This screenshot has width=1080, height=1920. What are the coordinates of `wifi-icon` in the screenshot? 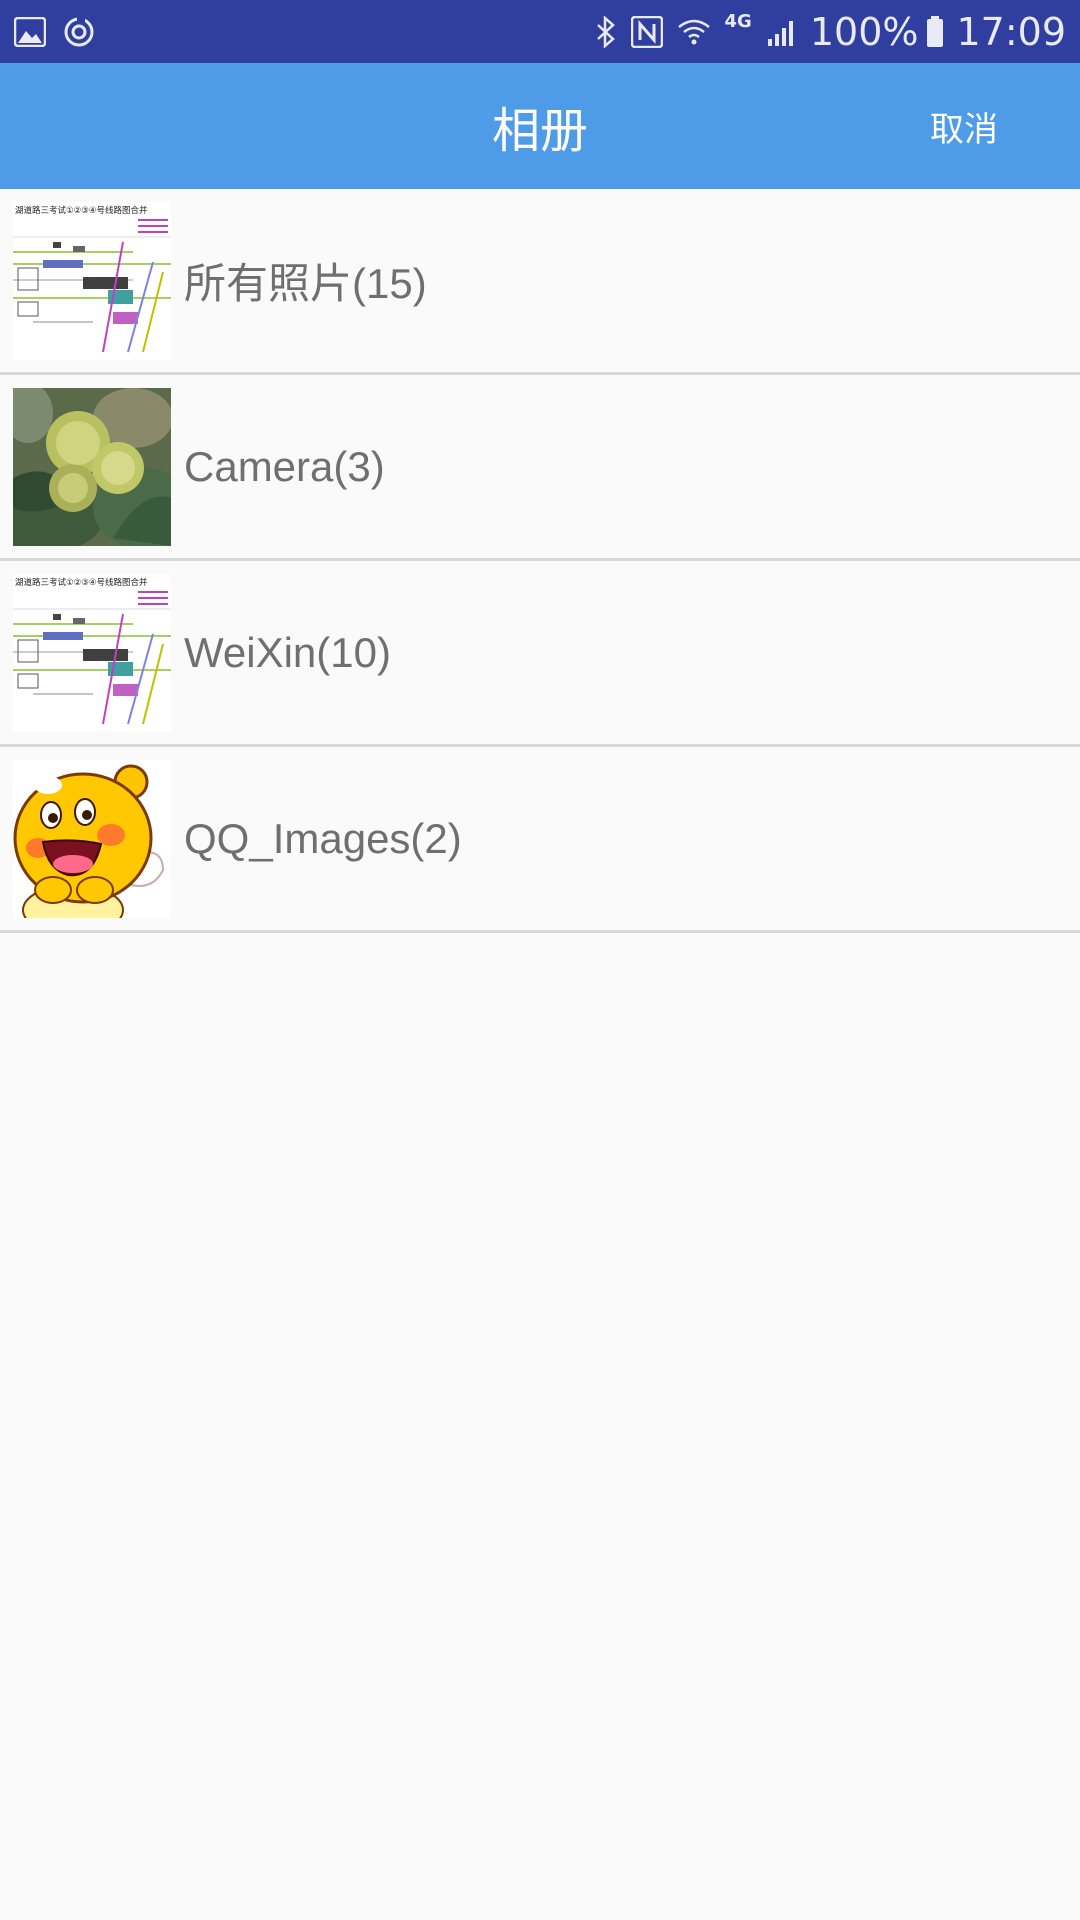 It's located at (694, 32).